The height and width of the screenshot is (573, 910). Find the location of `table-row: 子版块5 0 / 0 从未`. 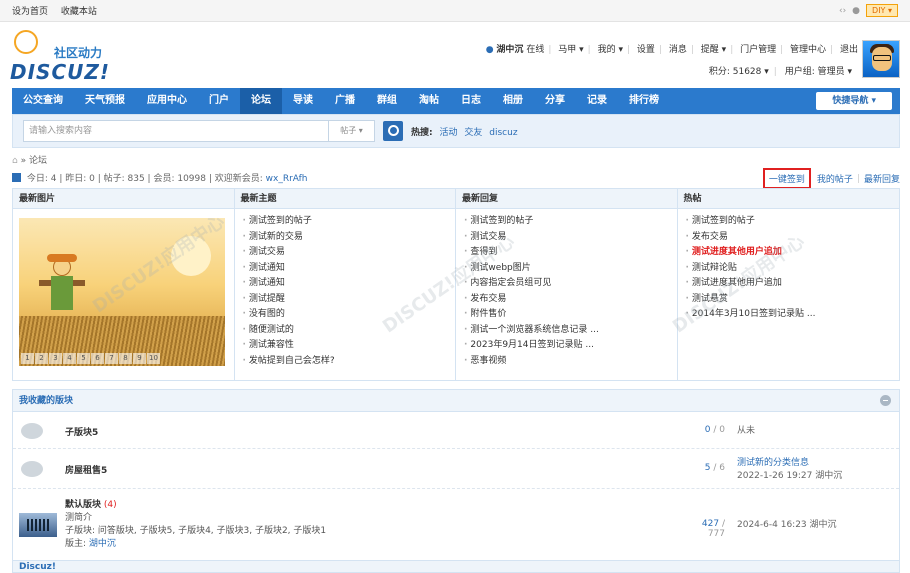

table-row: 子版块5 0 / 0 从未 is located at coordinates (456, 431).